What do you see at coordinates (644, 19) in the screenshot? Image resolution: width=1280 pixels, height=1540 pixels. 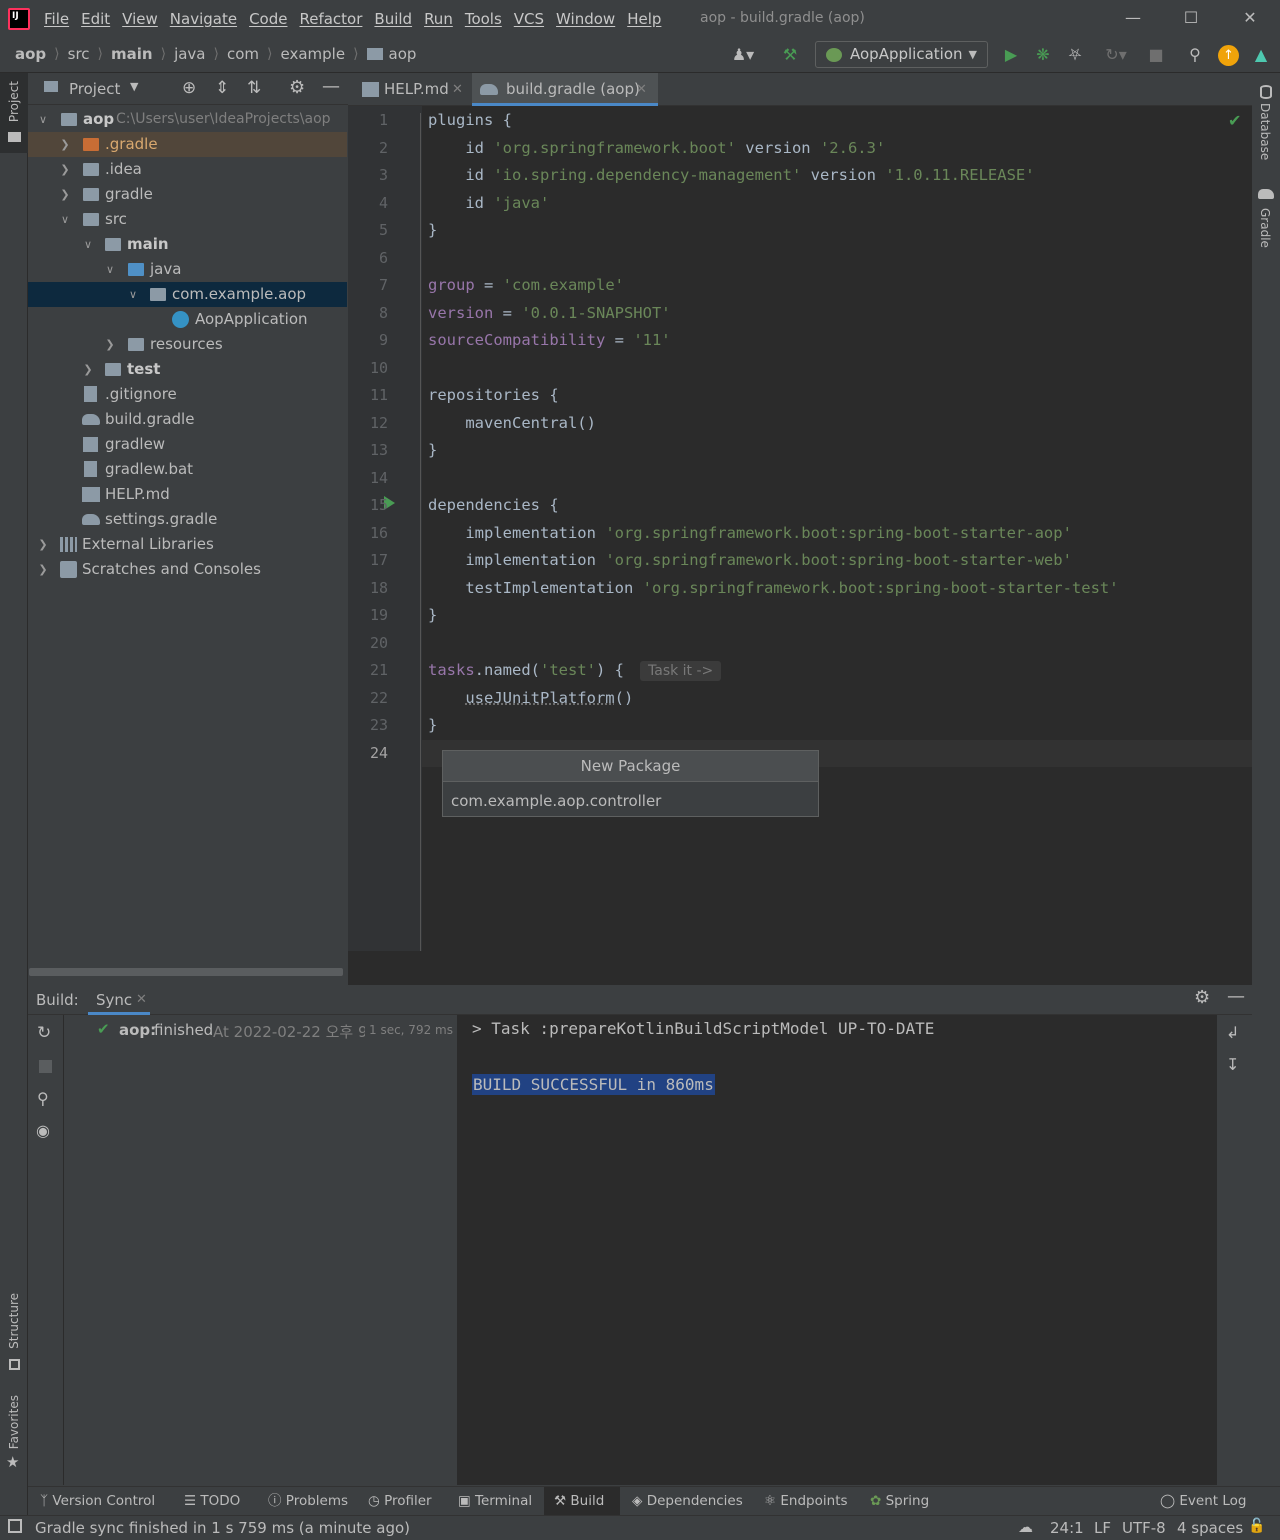 I see `menu-help: Help` at bounding box center [644, 19].